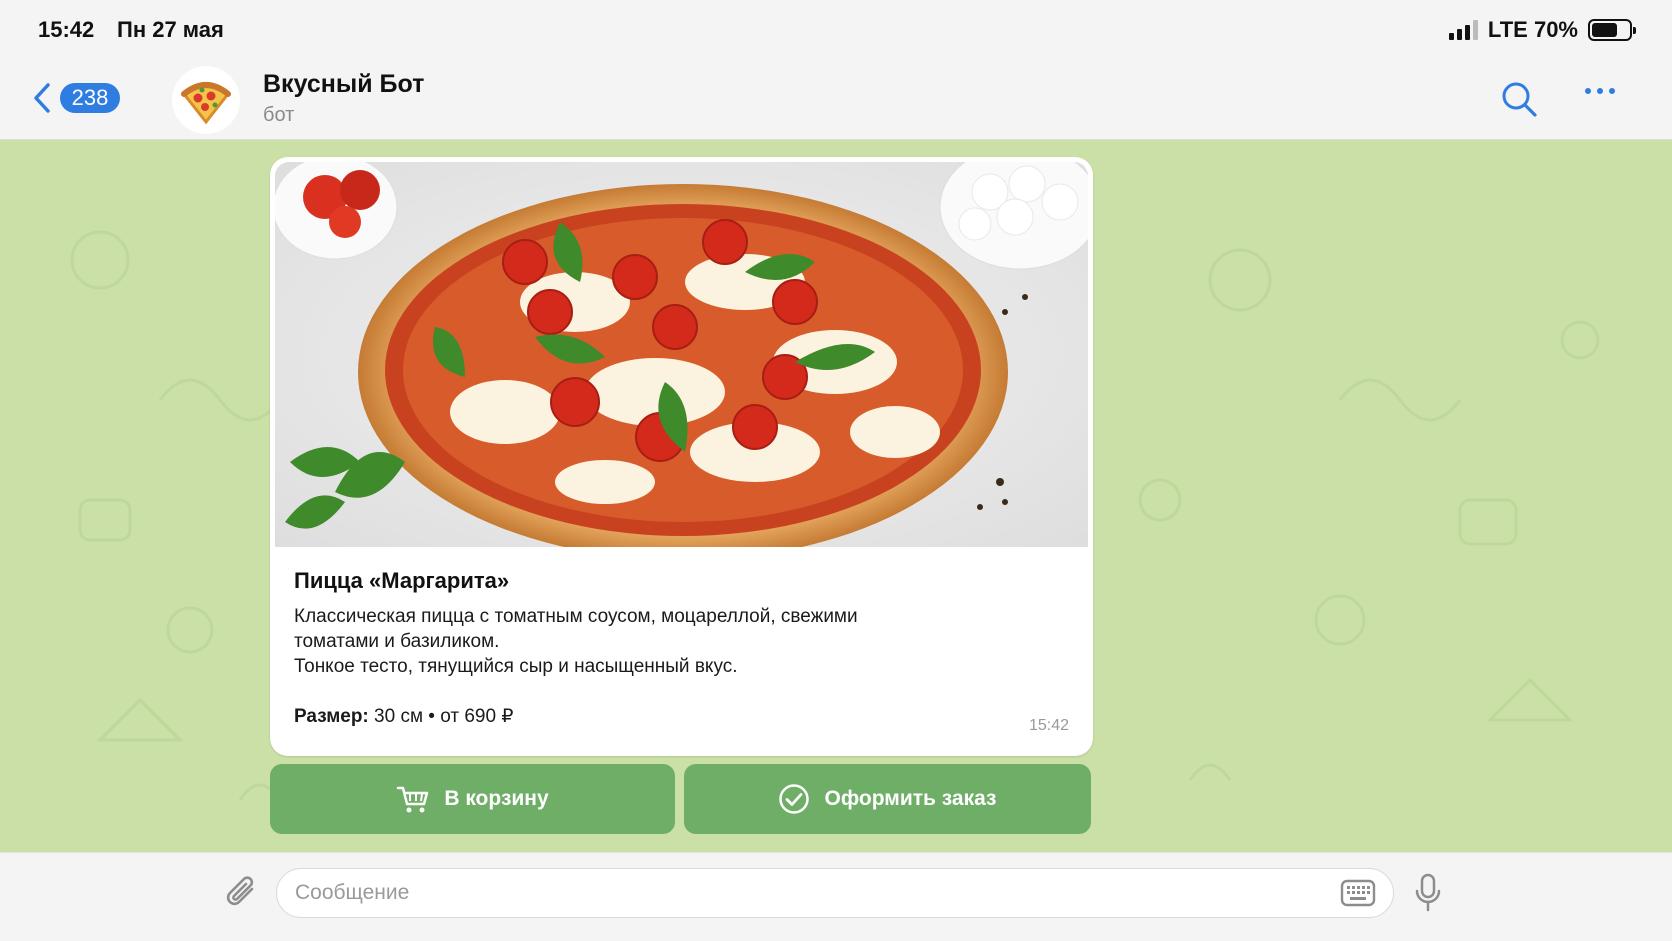 The width and height of the screenshot is (1672, 941). I want to click on chevron-left-icon, so click(42, 98).